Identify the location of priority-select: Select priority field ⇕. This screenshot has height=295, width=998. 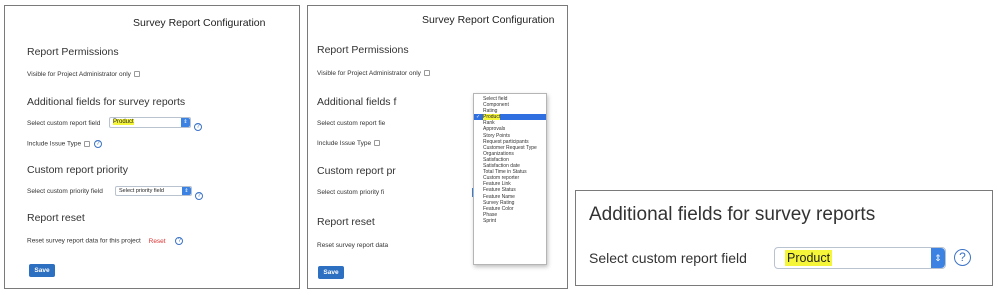
(153, 191).